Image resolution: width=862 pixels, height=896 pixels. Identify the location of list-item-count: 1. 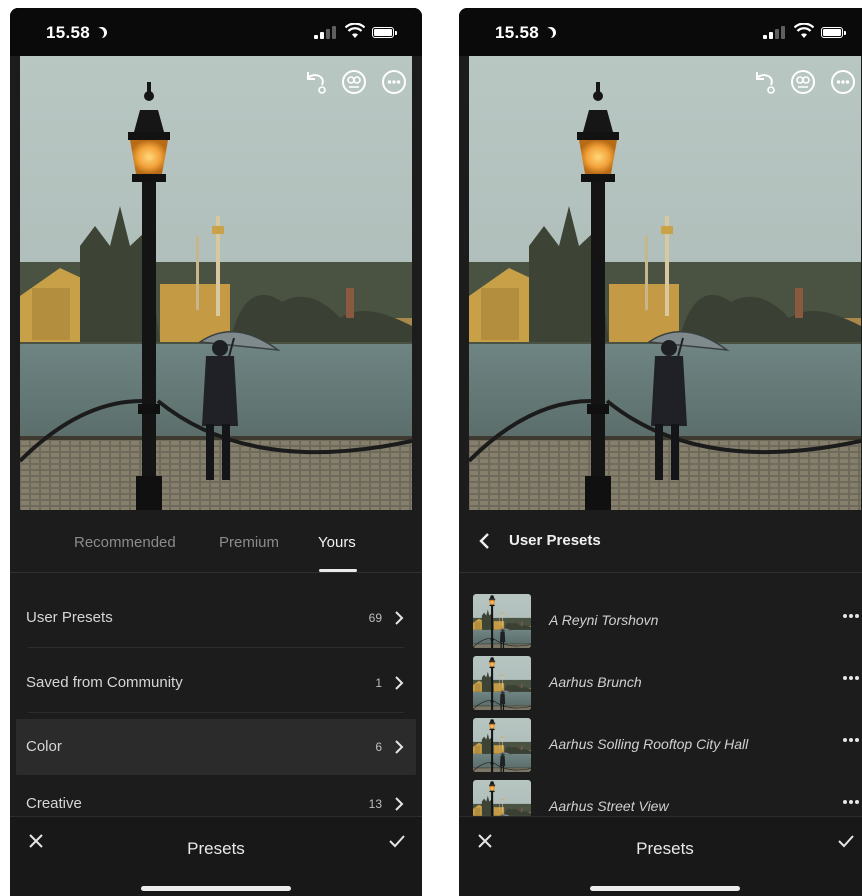
(378, 683).